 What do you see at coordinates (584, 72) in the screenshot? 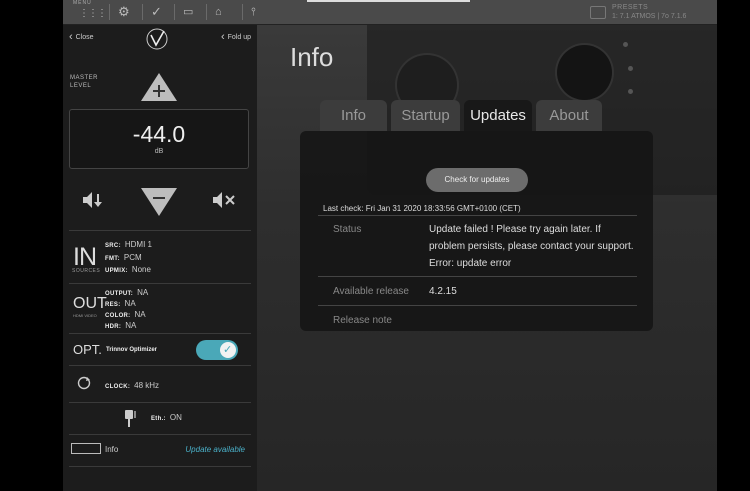
I see `device-knob` at bounding box center [584, 72].